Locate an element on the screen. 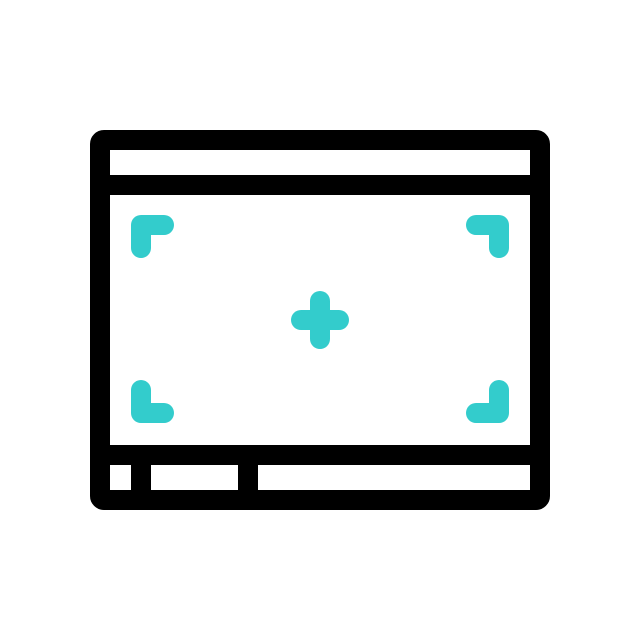 Image resolution: width=640 pixels, height=640 pixels. corner-bottom-right is located at coordinates (487, 401).